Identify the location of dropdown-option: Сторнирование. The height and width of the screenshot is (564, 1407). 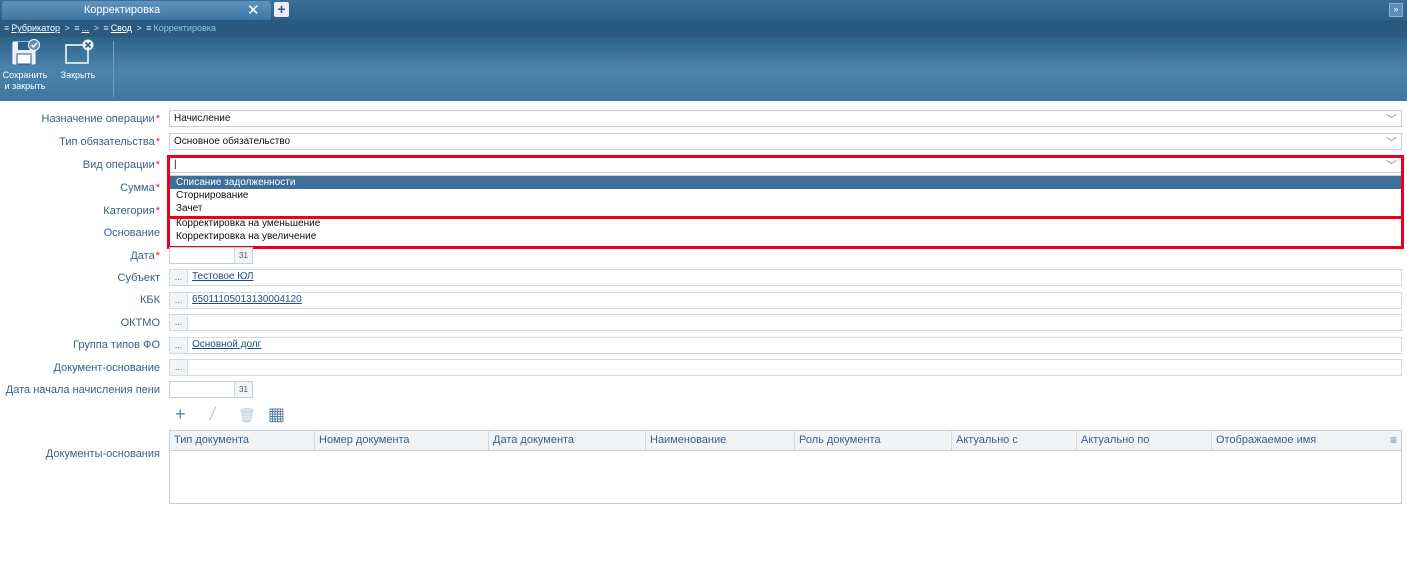
(785, 195).